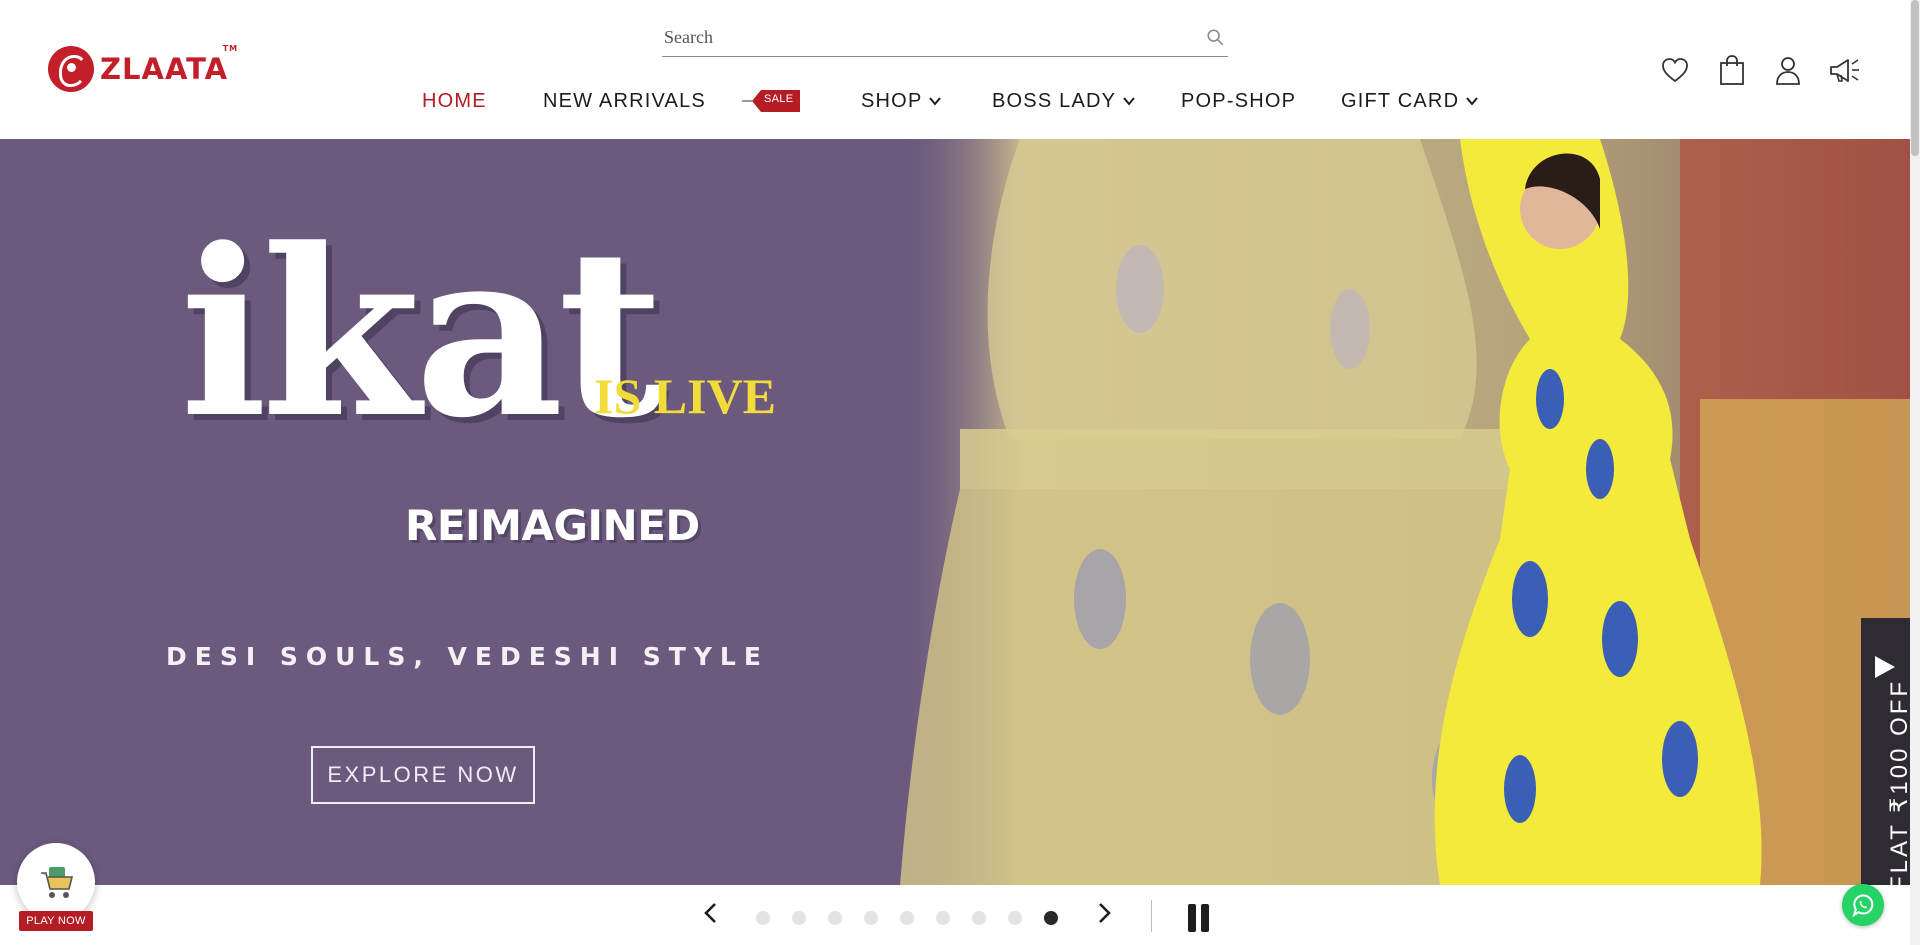 This screenshot has width=1920, height=945. What do you see at coordinates (467, 656) in the screenshot?
I see `hero-tagline: DESI SOULS, VEDESHI STYLE` at bounding box center [467, 656].